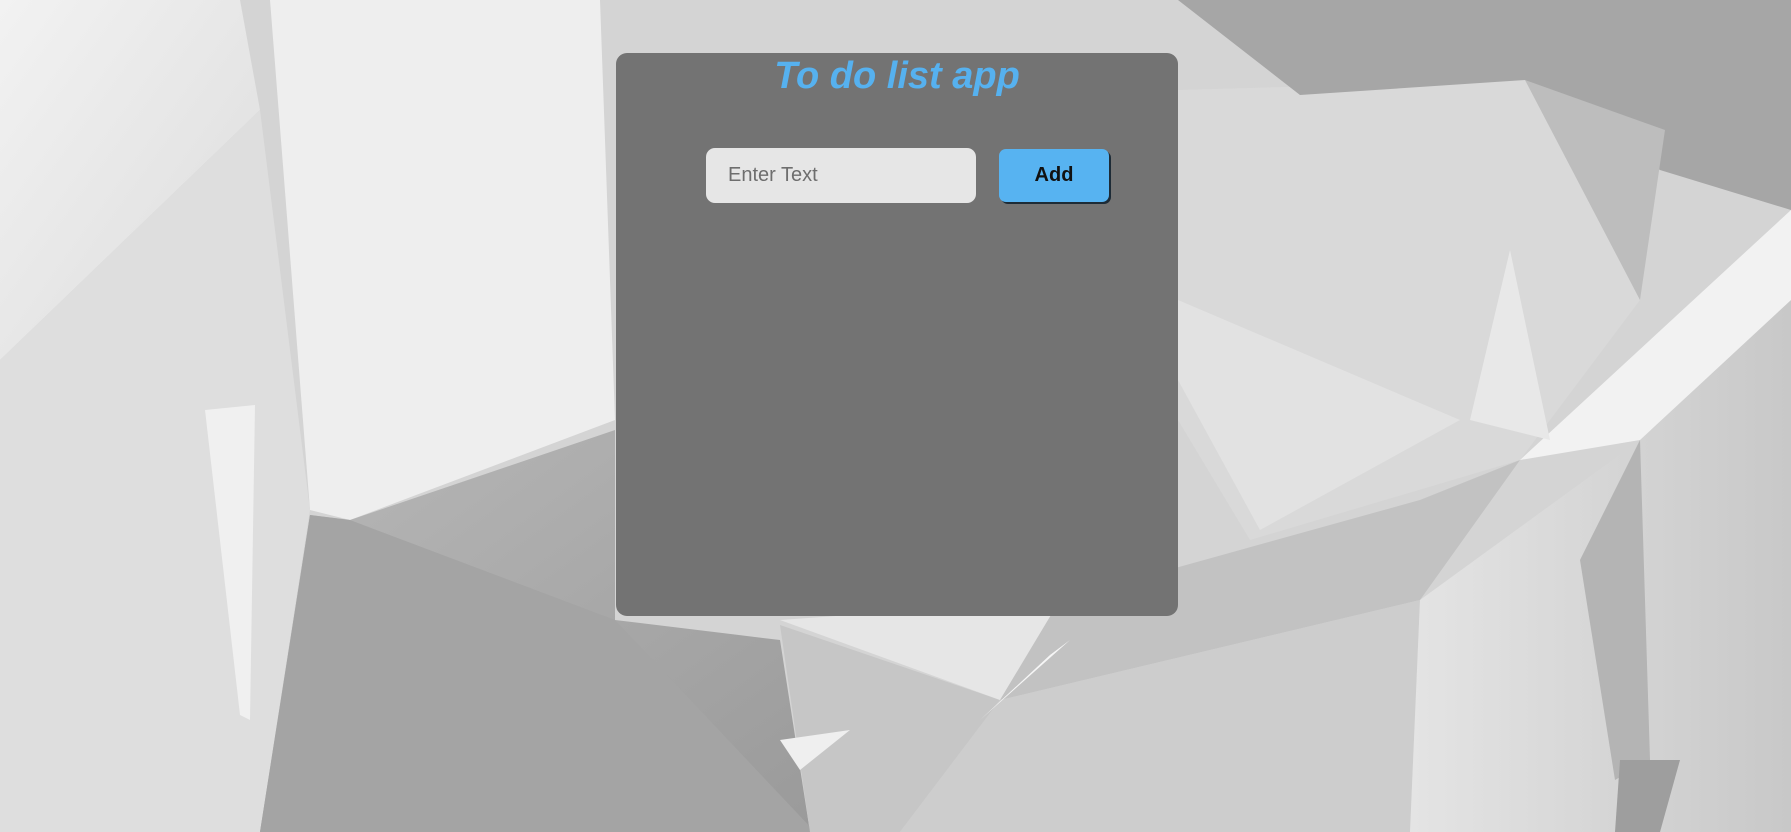 The height and width of the screenshot is (832, 1791). I want to click on todo-text-input, so click(841, 175).